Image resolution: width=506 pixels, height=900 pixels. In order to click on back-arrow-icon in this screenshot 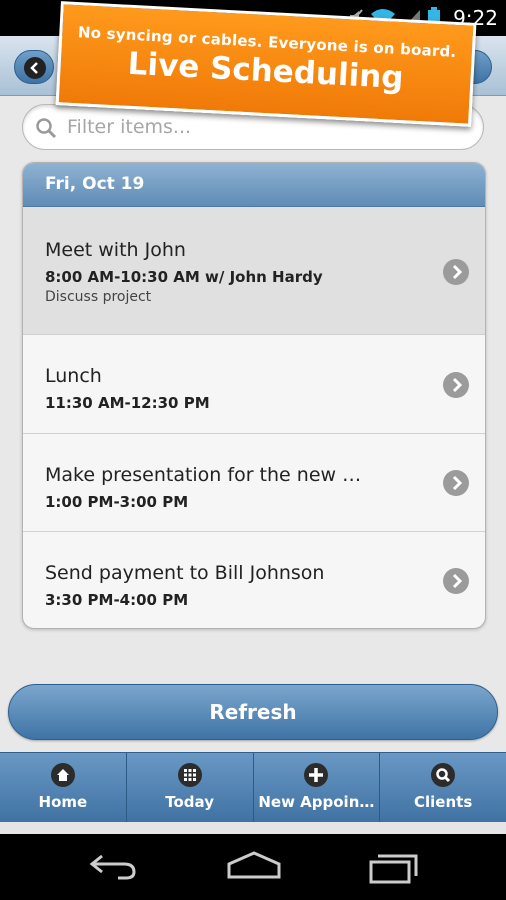, I will do `click(35, 68)`.